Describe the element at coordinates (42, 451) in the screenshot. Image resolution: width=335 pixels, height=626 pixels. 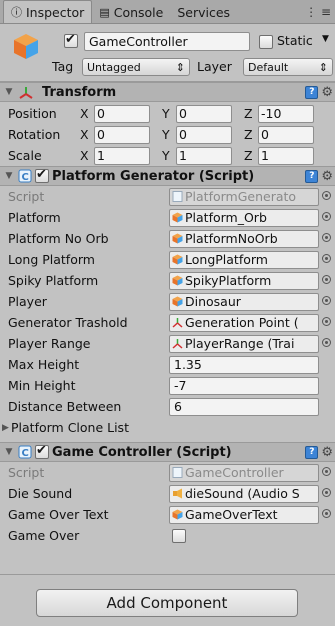
I see `game-controller-enabled-checkbox` at that location.